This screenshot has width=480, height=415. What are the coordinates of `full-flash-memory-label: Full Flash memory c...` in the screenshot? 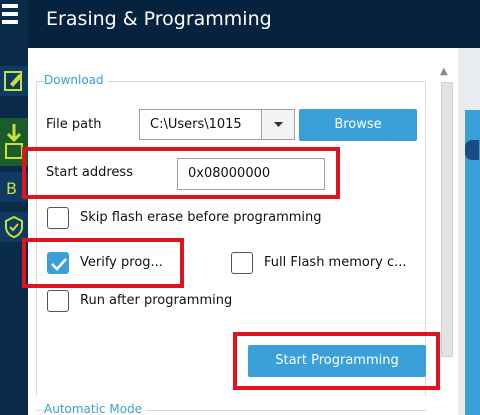 It's located at (335, 262).